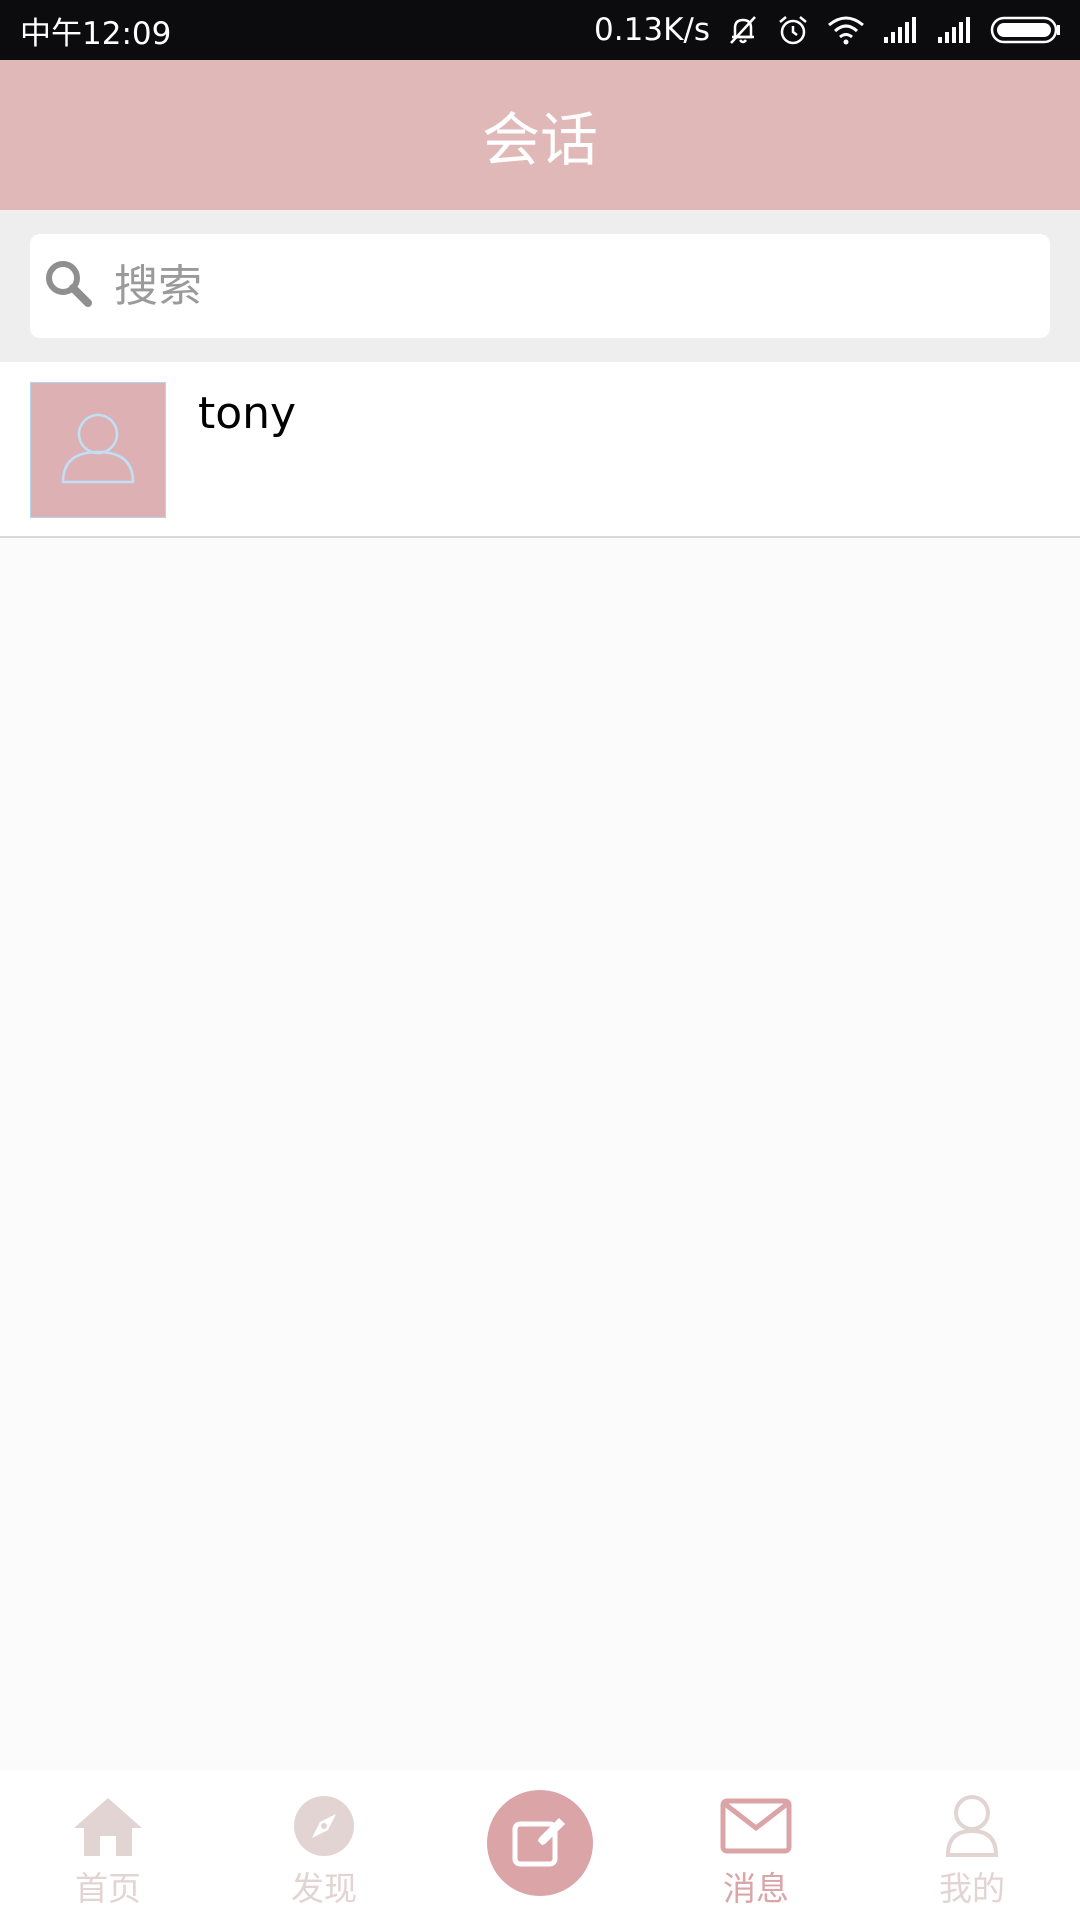 The height and width of the screenshot is (1920, 1080). I want to click on compose-icon, so click(540, 1843).